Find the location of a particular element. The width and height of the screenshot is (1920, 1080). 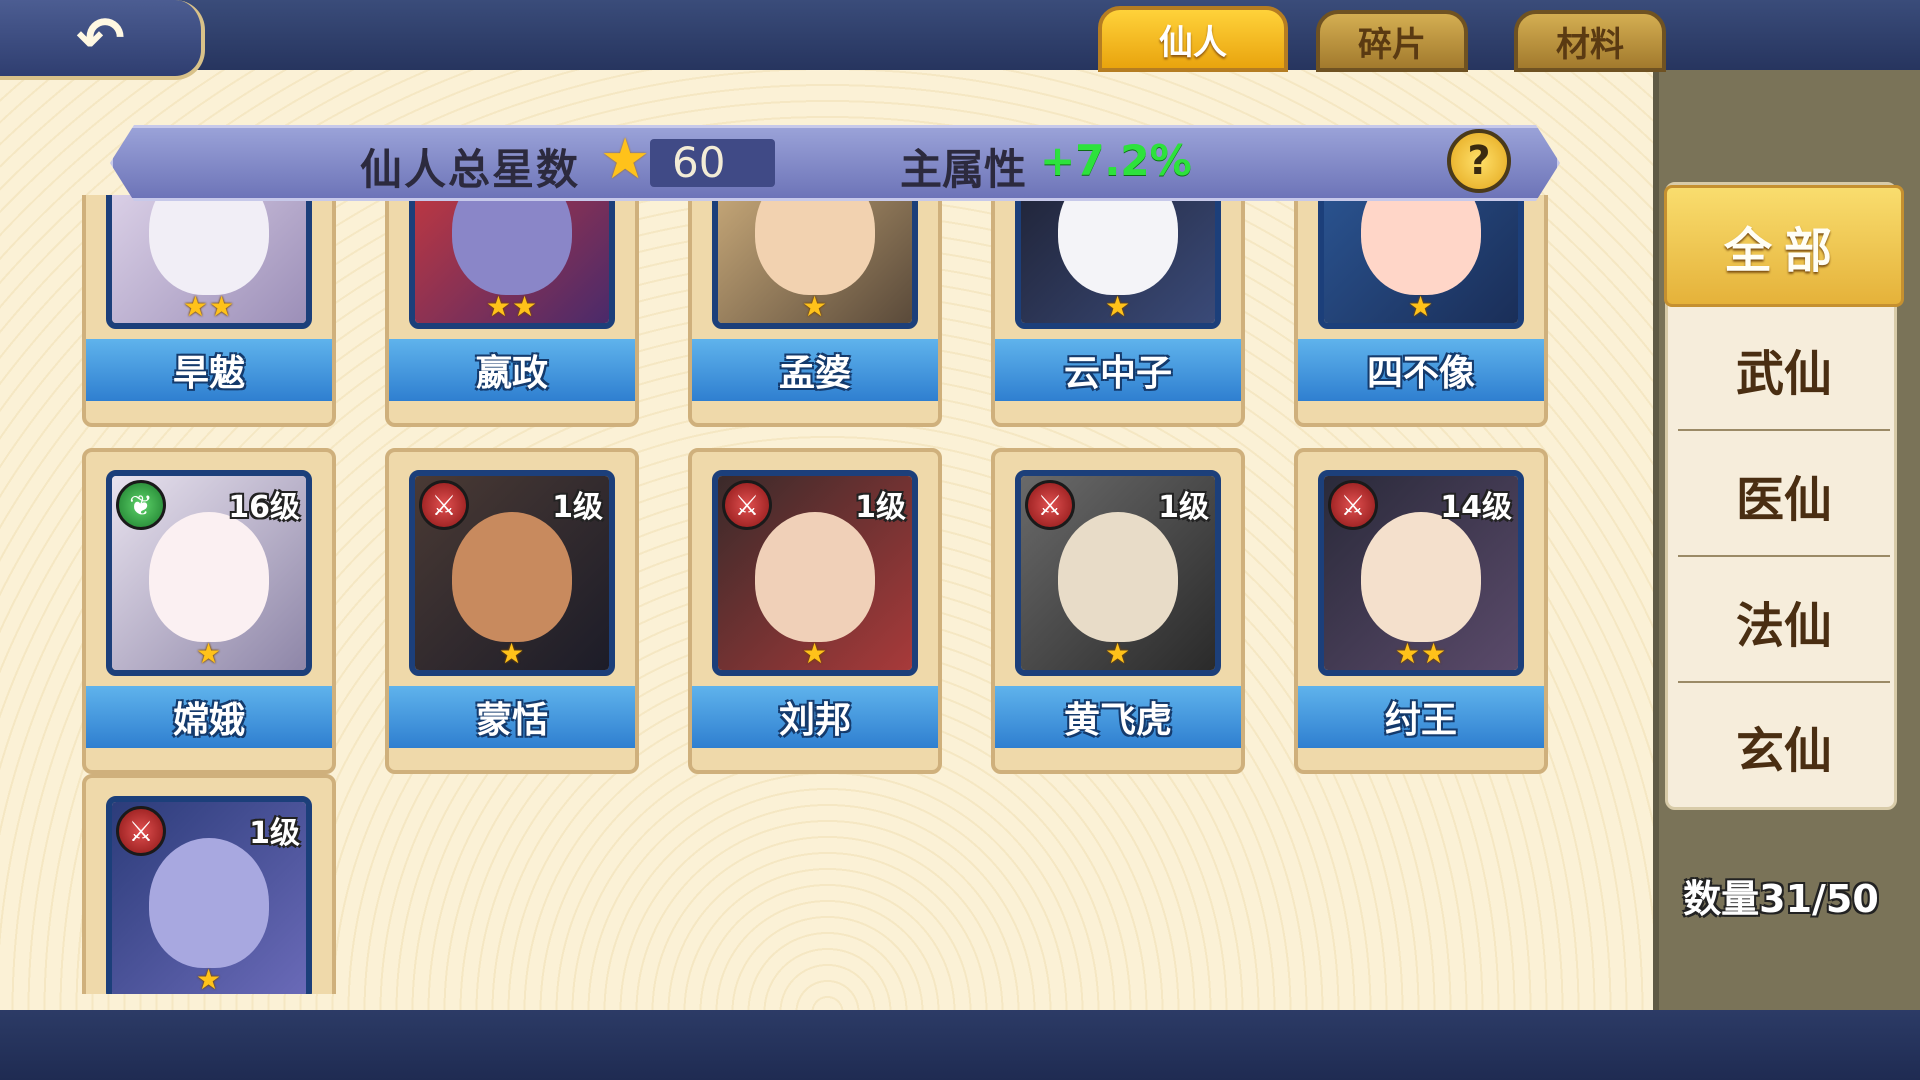

star-total-value: 60 is located at coordinates (699, 162).